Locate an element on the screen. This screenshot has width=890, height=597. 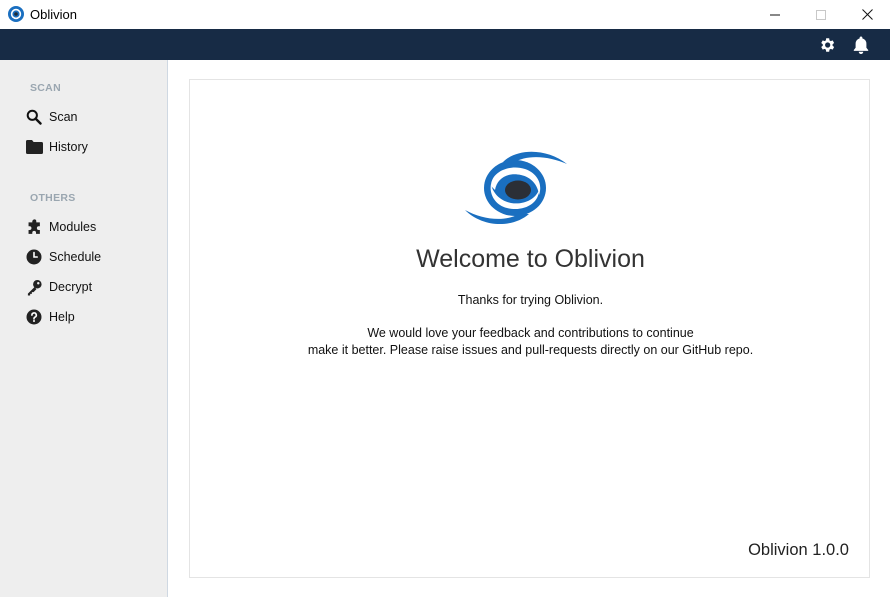
maximize-button is located at coordinates (821, 14).